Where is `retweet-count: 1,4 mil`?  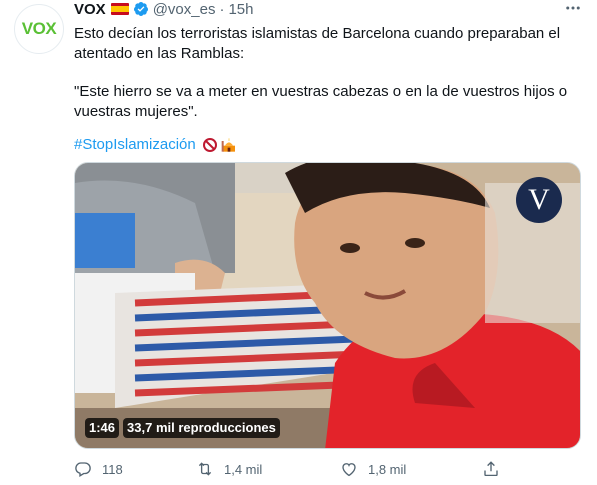 retweet-count: 1,4 mil is located at coordinates (243, 469).